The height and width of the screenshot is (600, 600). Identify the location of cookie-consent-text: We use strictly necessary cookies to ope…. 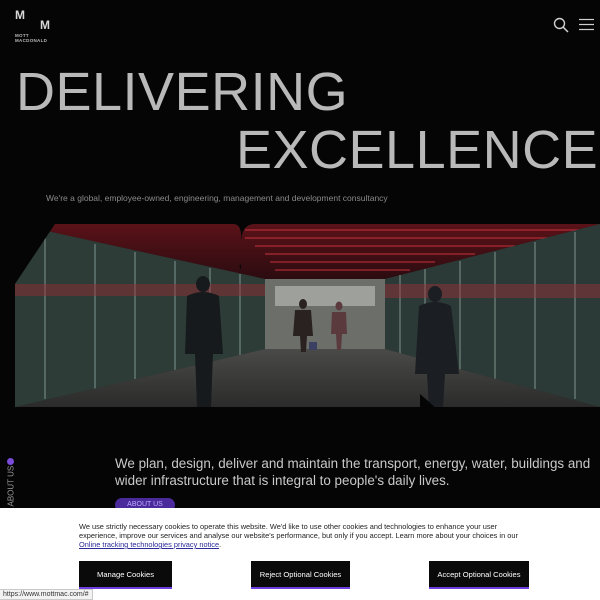
(304, 535).